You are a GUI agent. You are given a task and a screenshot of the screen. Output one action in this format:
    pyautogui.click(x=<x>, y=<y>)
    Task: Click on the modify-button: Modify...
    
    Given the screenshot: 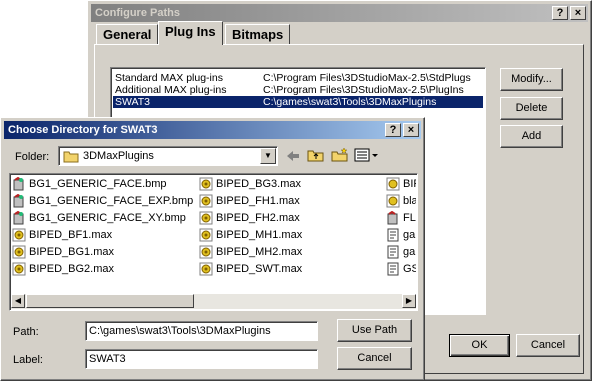 What is the action you would take?
    pyautogui.click(x=531, y=79)
    